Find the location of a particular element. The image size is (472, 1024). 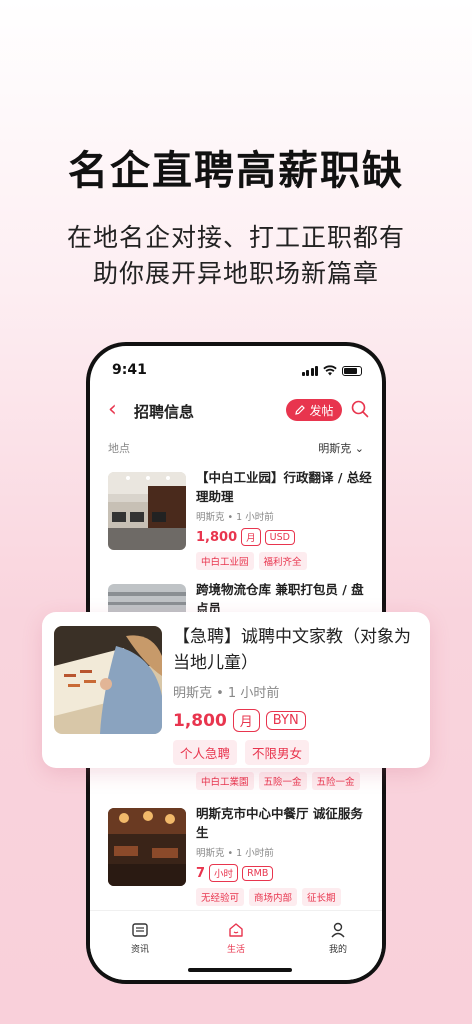

job-tag: 商场内部 is located at coordinates (273, 897).